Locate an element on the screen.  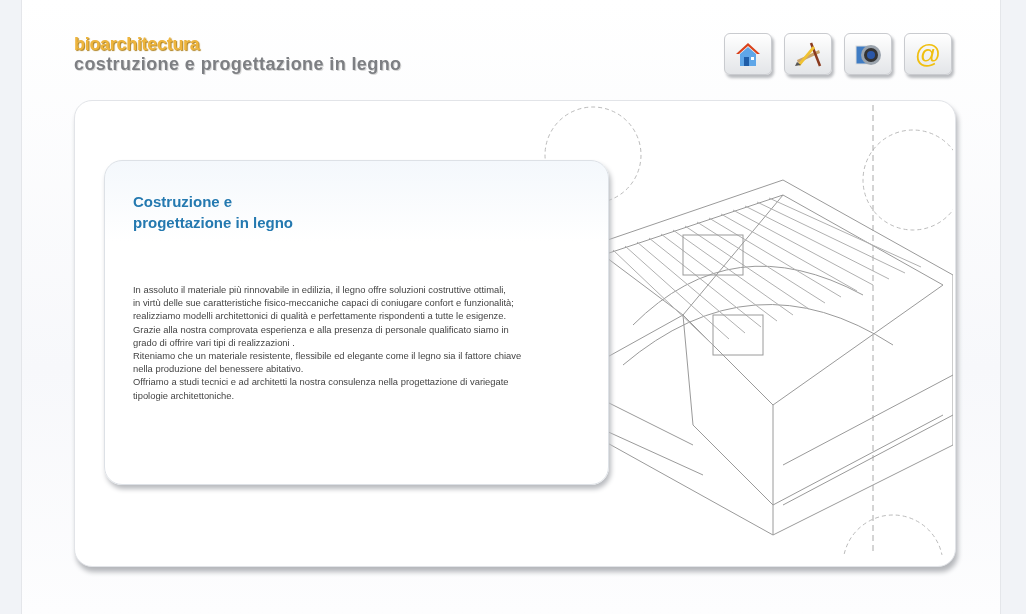
page-heading: Costruzione e progettazione in legno is located at coordinates (213, 212).